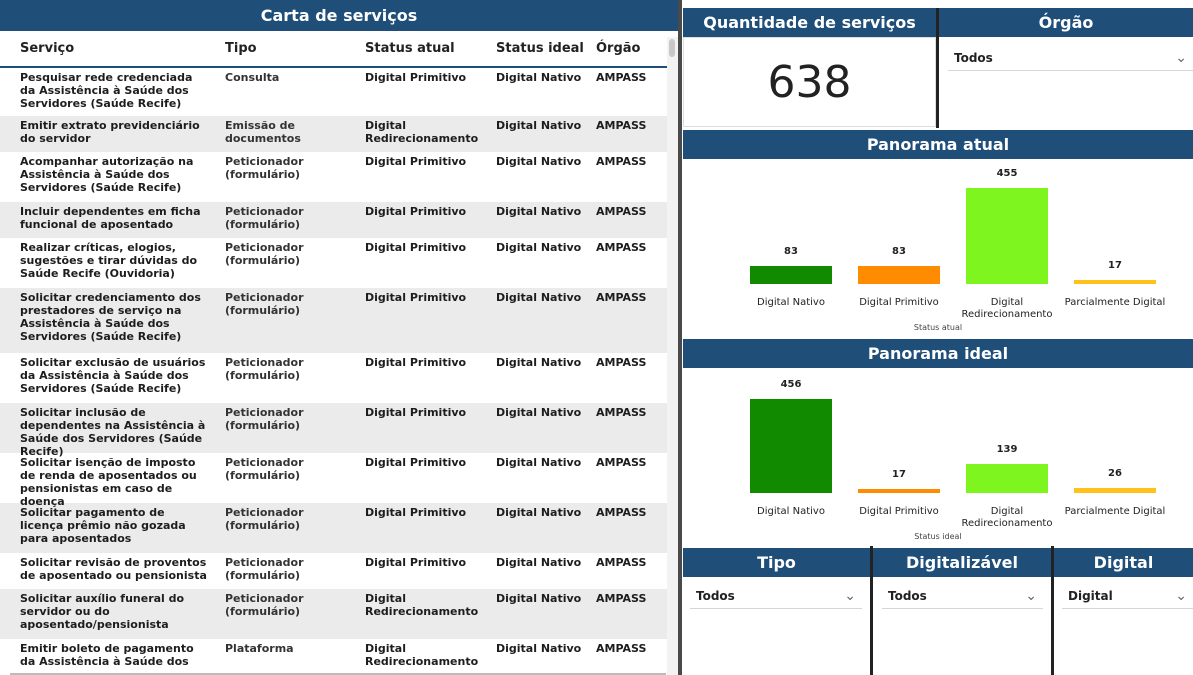  Describe the element at coordinates (1115, 473) in the screenshot. I see `bar-value-label: 26` at that location.